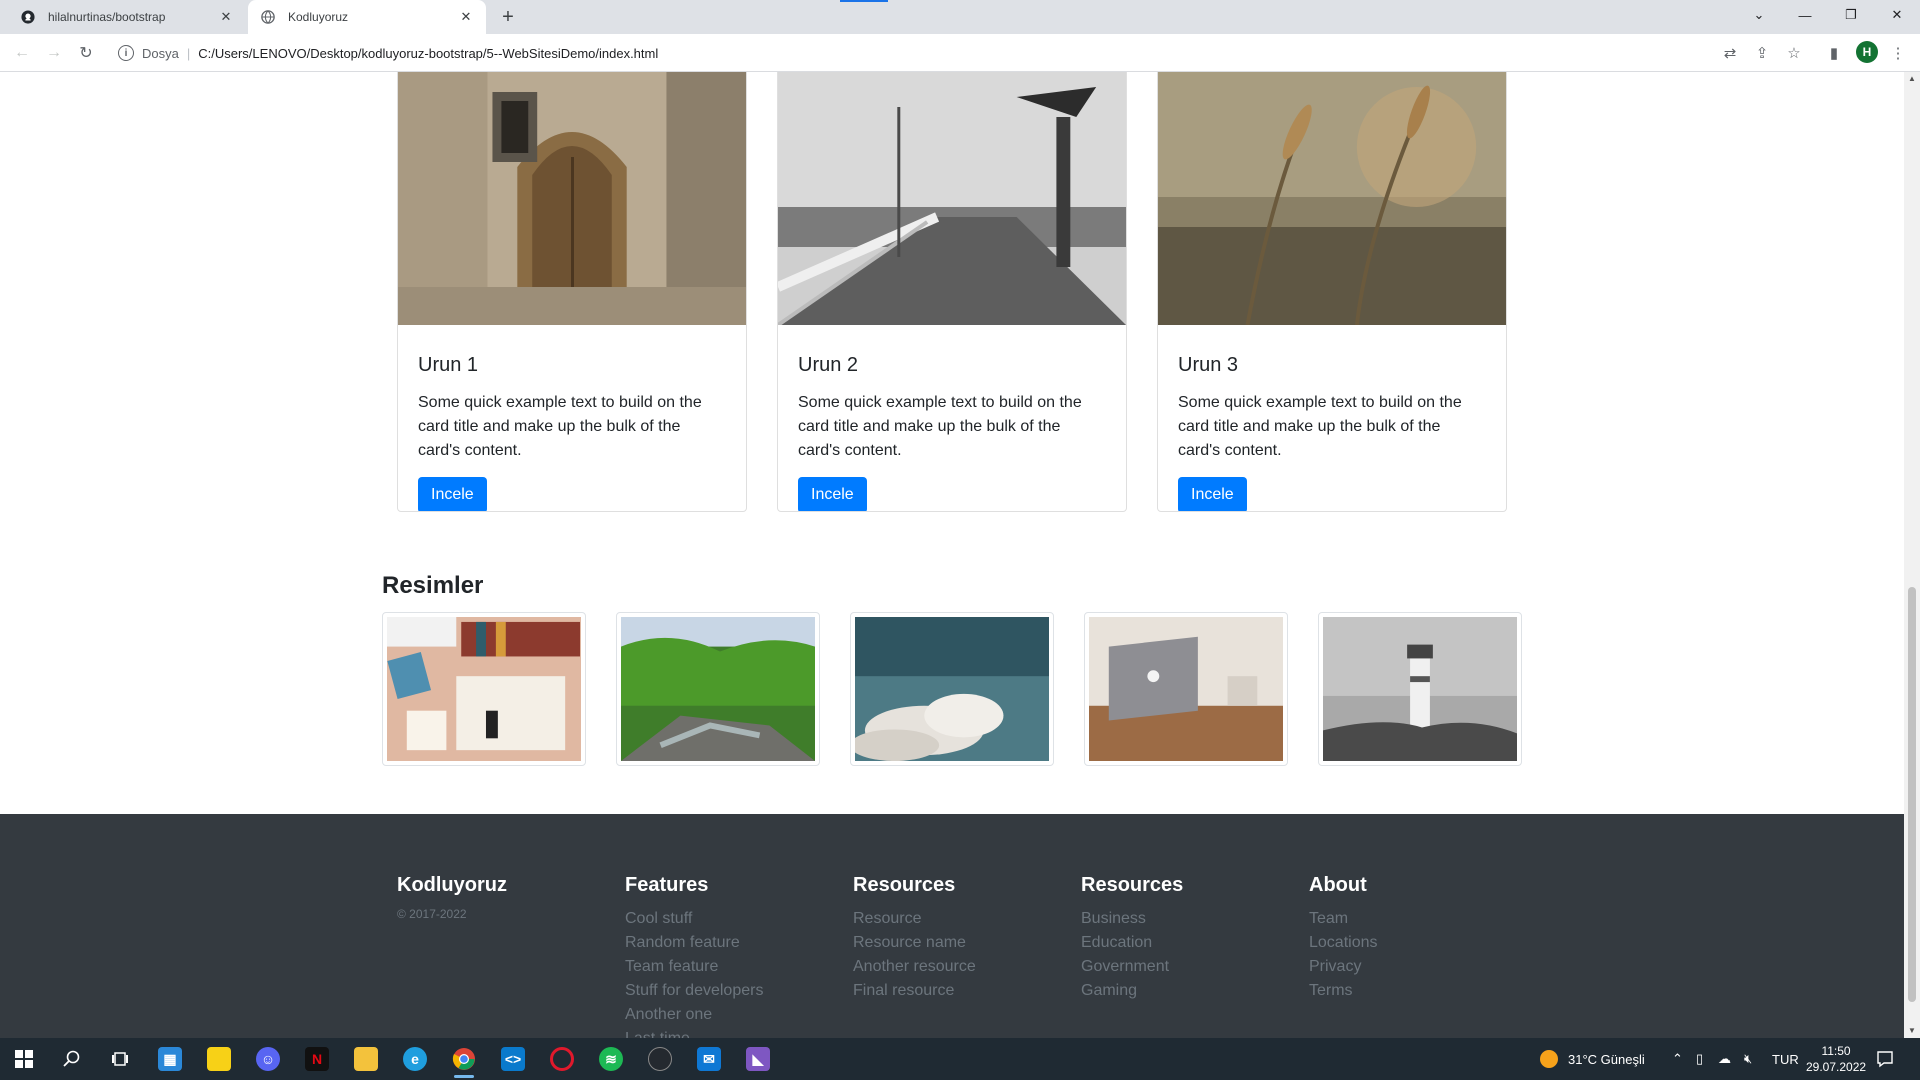  I want to click on card-image-door, so click(572, 198).